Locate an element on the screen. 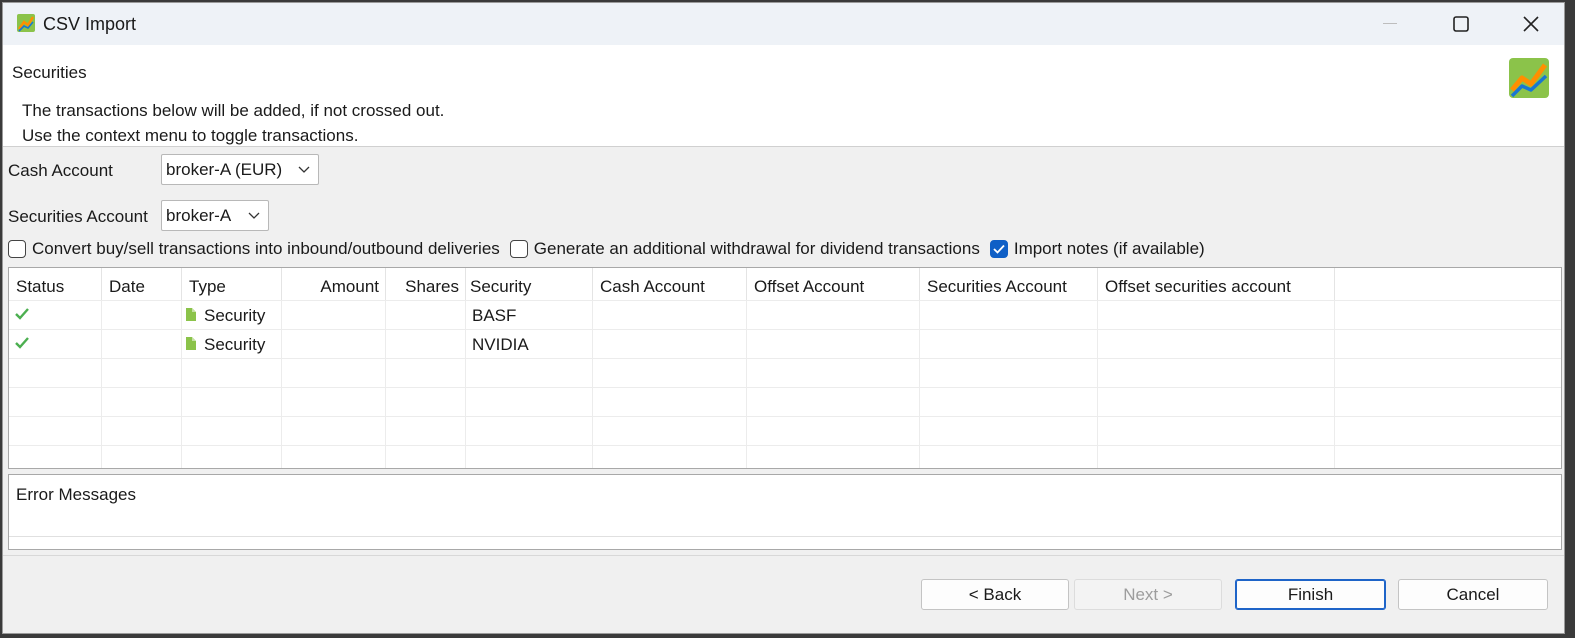 This screenshot has width=1575, height=638. column-header-cash-account: Cash Account is located at coordinates (670, 284).